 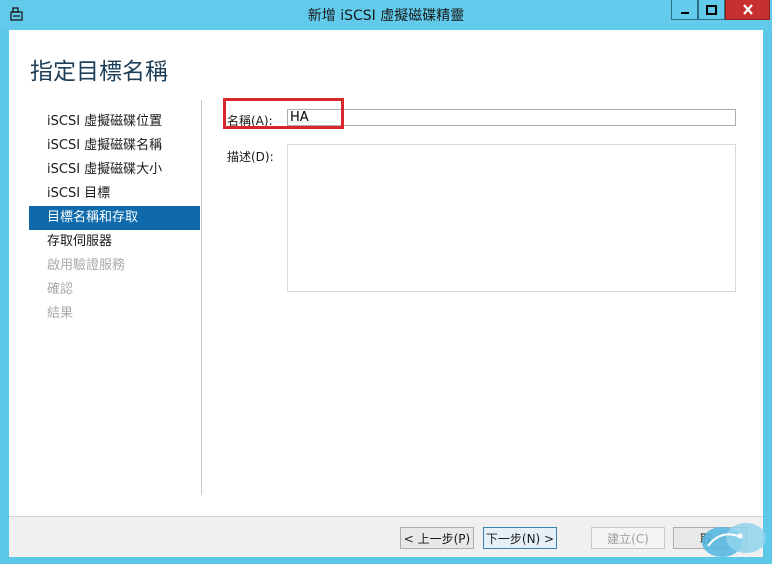 I want to click on highlight-annotation, so click(x=283, y=113).